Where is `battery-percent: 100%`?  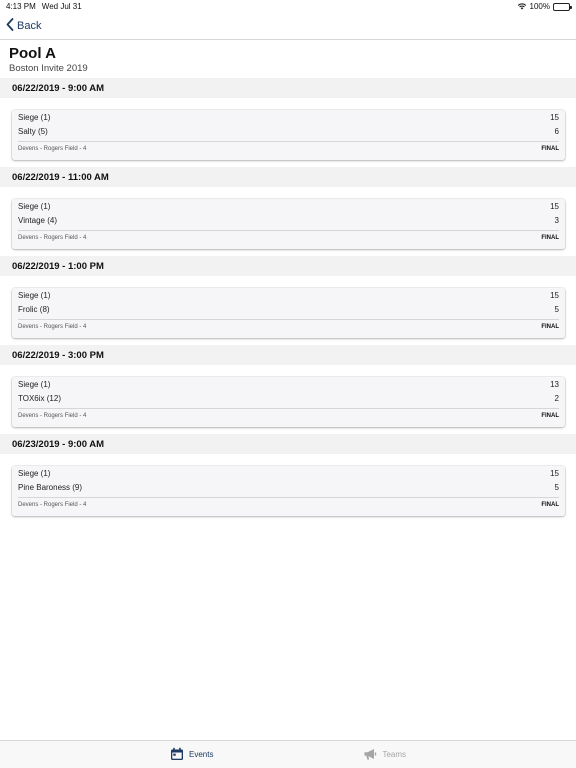
battery-percent: 100% is located at coordinates (539, 6).